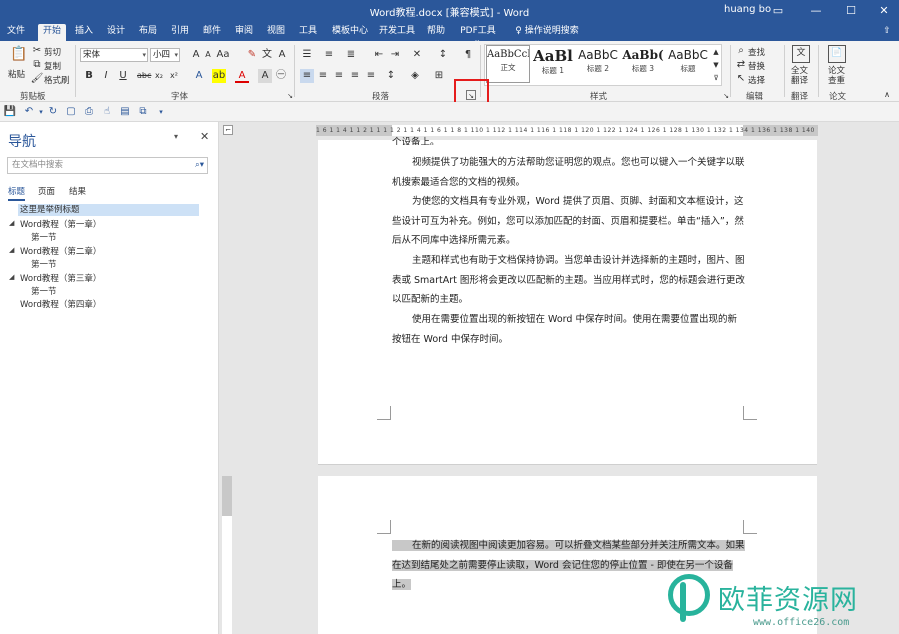 This screenshot has width=899, height=634. Describe the element at coordinates (350, 32) in the screenshot. I see `tab-template-center: 模板中心` at that location.